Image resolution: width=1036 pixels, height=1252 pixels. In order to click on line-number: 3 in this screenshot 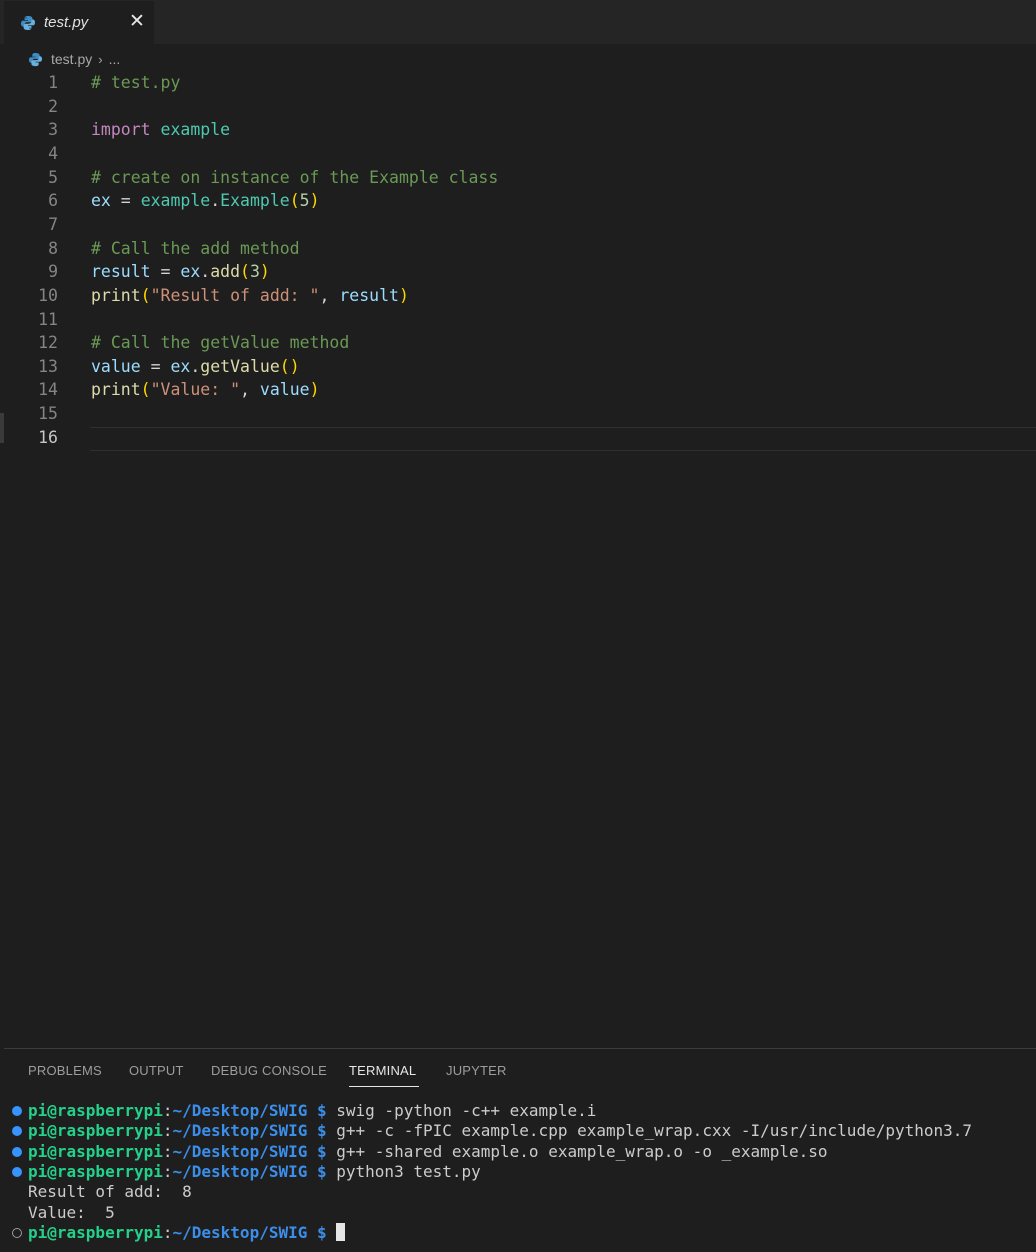, I will do `click(53, 130)`.